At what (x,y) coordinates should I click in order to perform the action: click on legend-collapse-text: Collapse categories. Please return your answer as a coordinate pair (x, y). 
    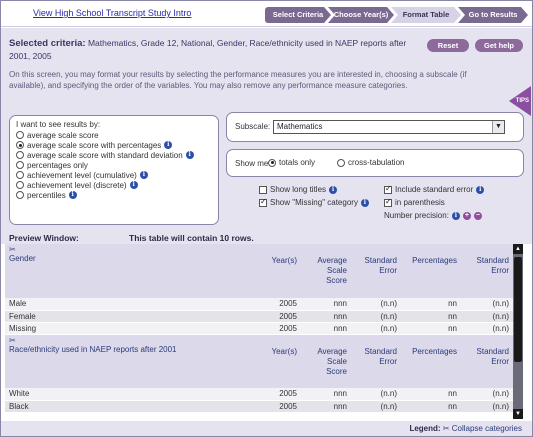
    Looking at the image, I should click on (486, 428).